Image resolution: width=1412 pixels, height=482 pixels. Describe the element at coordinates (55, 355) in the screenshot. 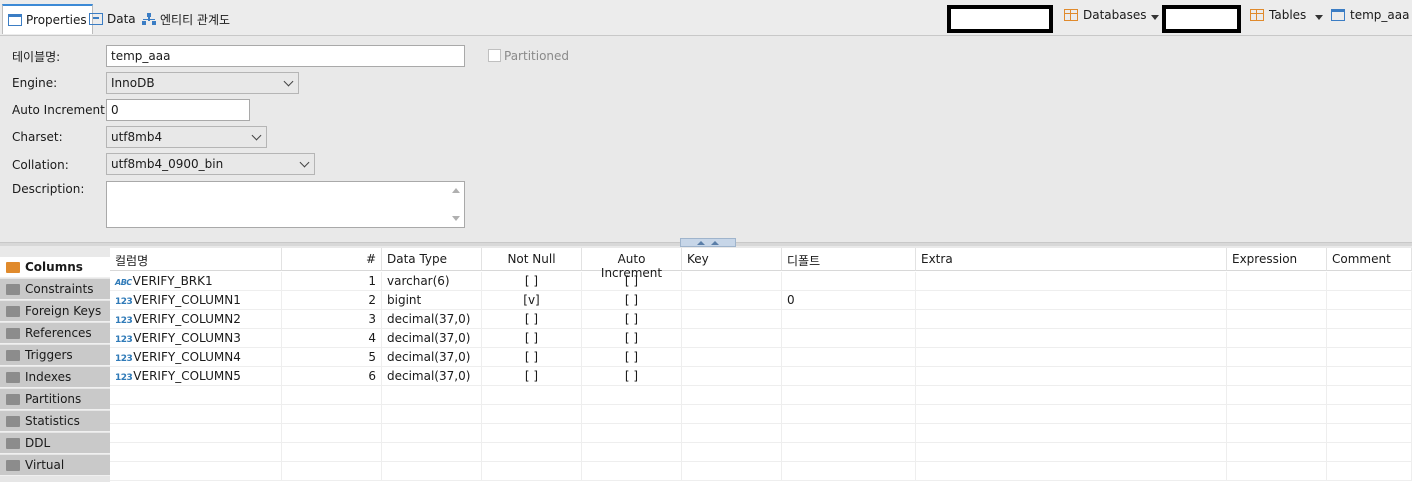

I see `side-tab-triggers: Triggers` at that location.